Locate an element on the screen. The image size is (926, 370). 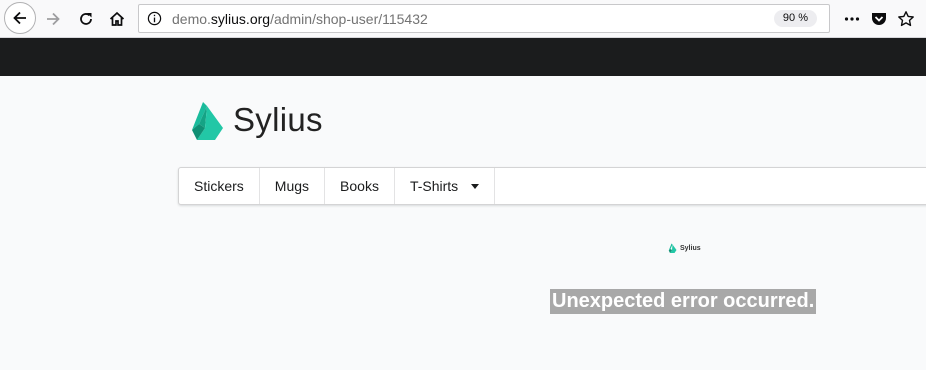
home-button is located at coordinates (117, 19).